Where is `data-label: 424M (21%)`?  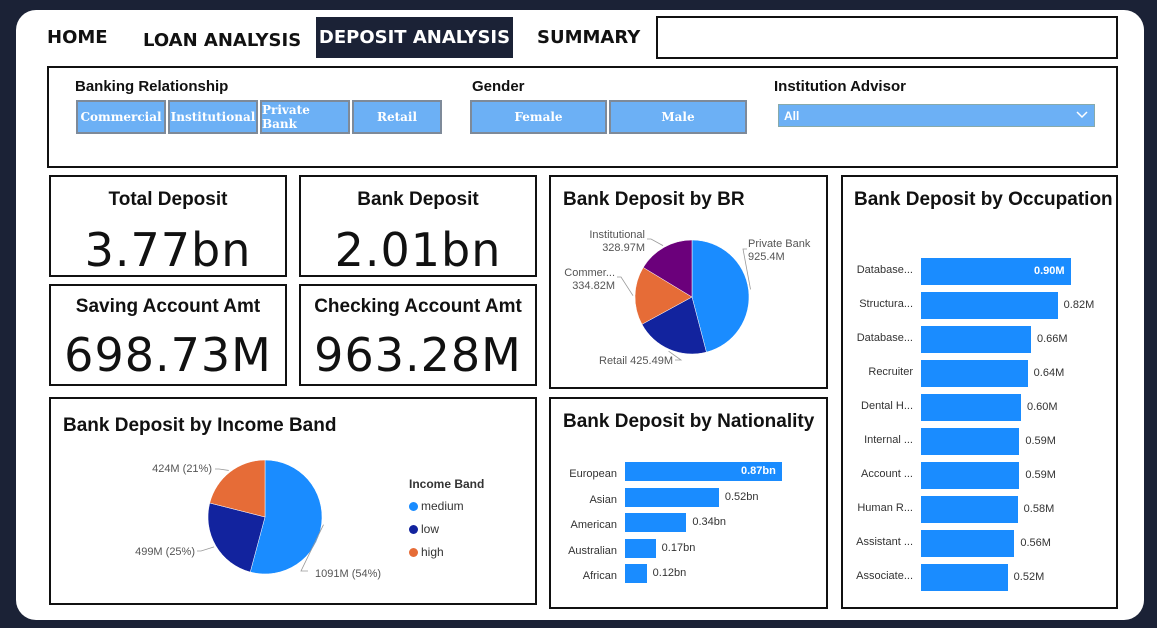
data-label: 424M (21%) is located at coordinates (182, 469).